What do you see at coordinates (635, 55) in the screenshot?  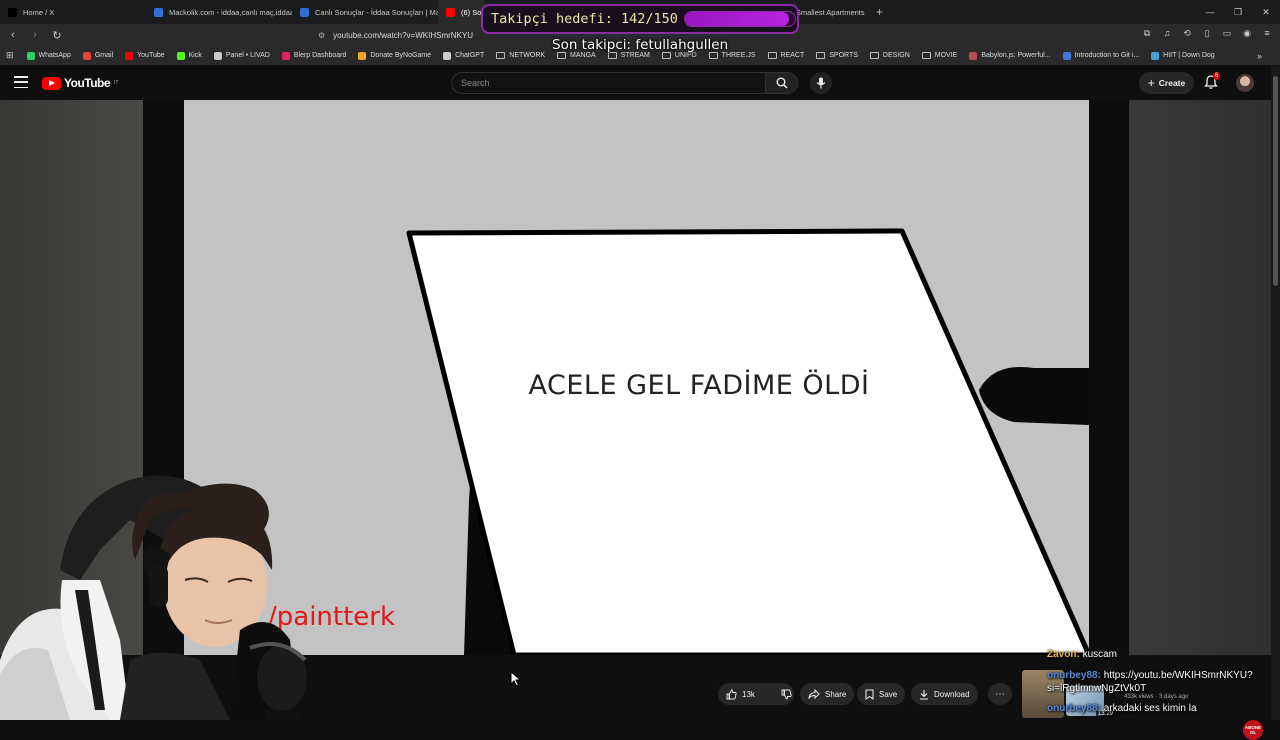 I see `bookmark-label: STREAM` at bounding box center [635, 55].